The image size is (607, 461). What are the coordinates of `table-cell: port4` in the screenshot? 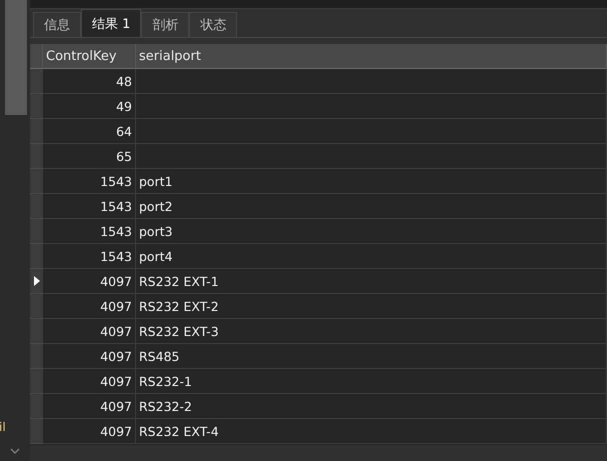 It's located at (371, 256).